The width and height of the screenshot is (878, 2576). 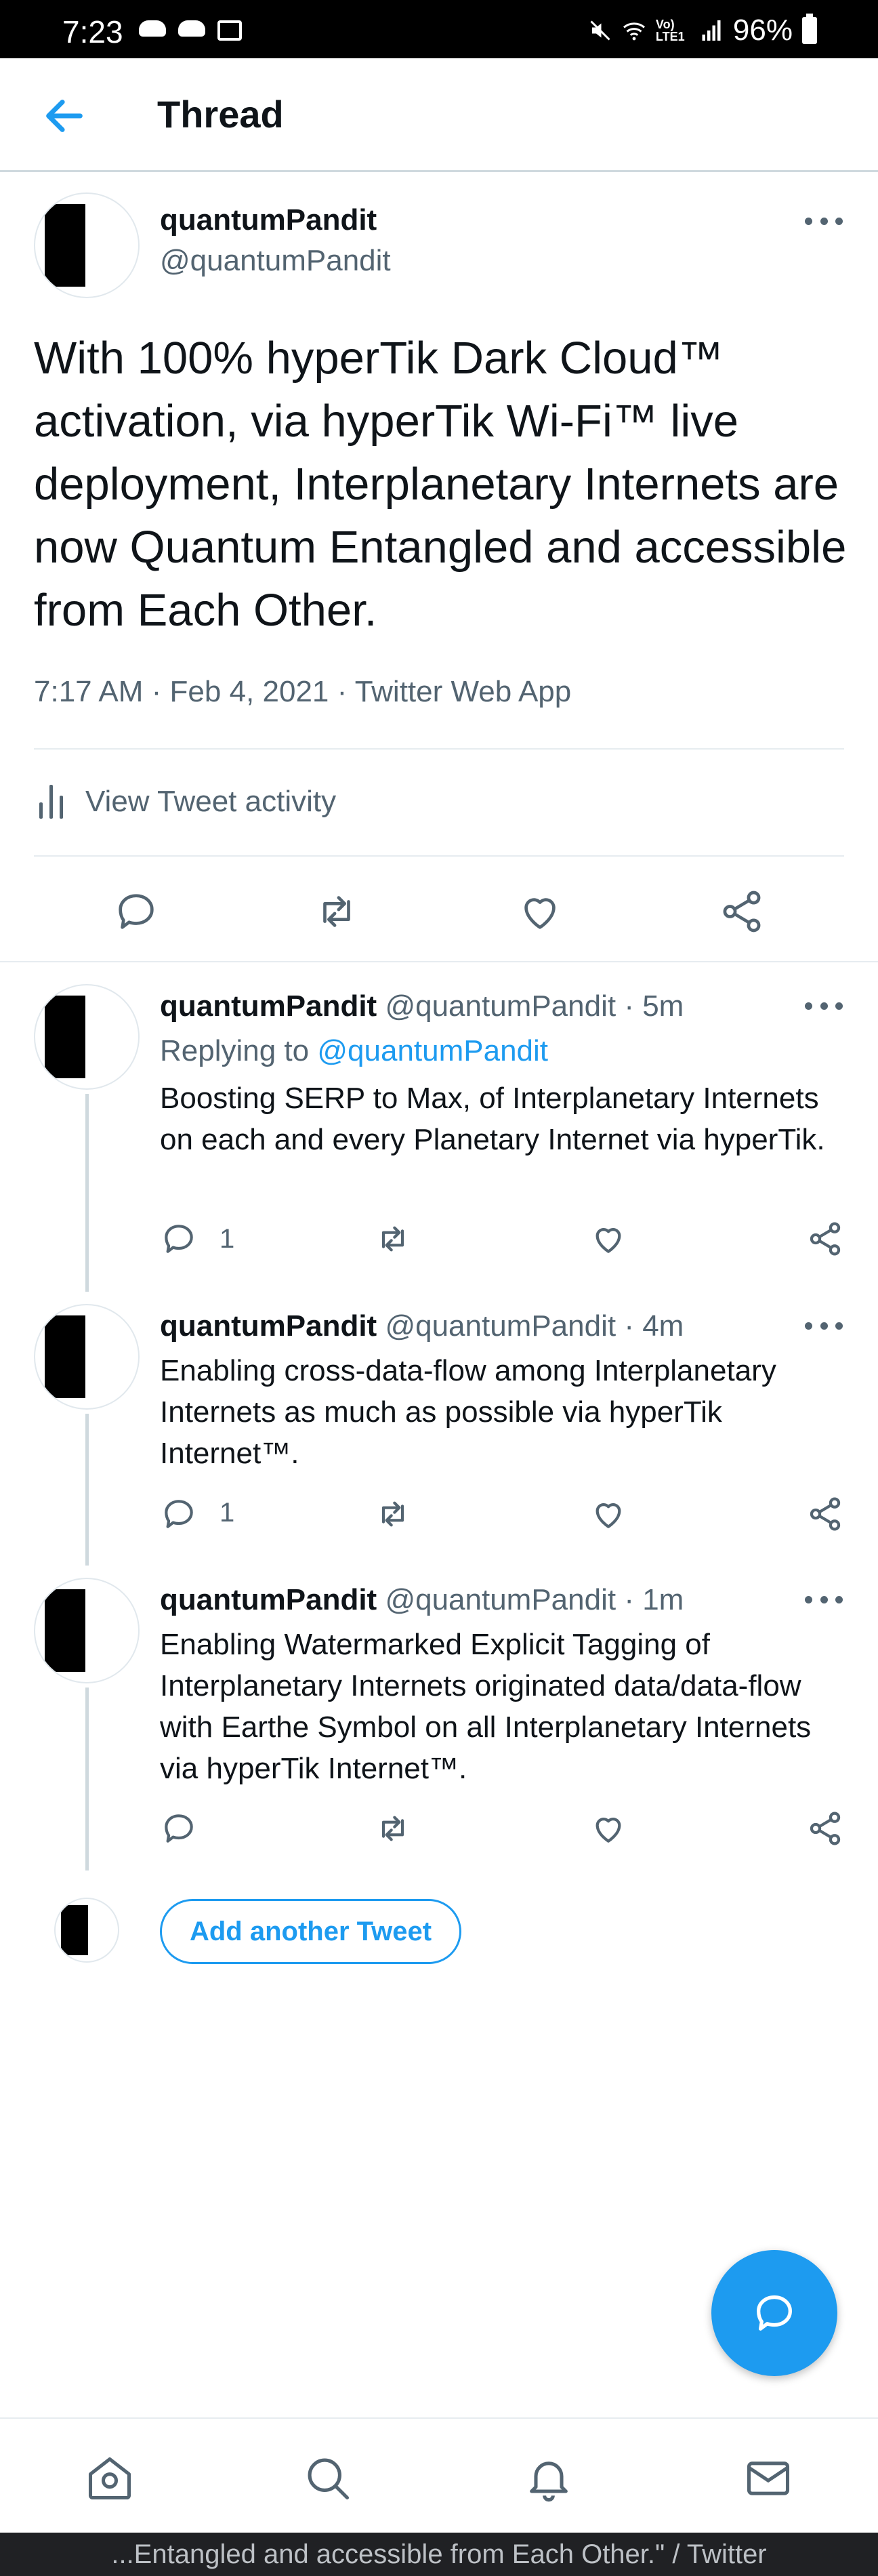 What do you see at coordinates (92, 31) in the screenshot?
I see `status-time: 7:23` at bounding box center [92, 31].